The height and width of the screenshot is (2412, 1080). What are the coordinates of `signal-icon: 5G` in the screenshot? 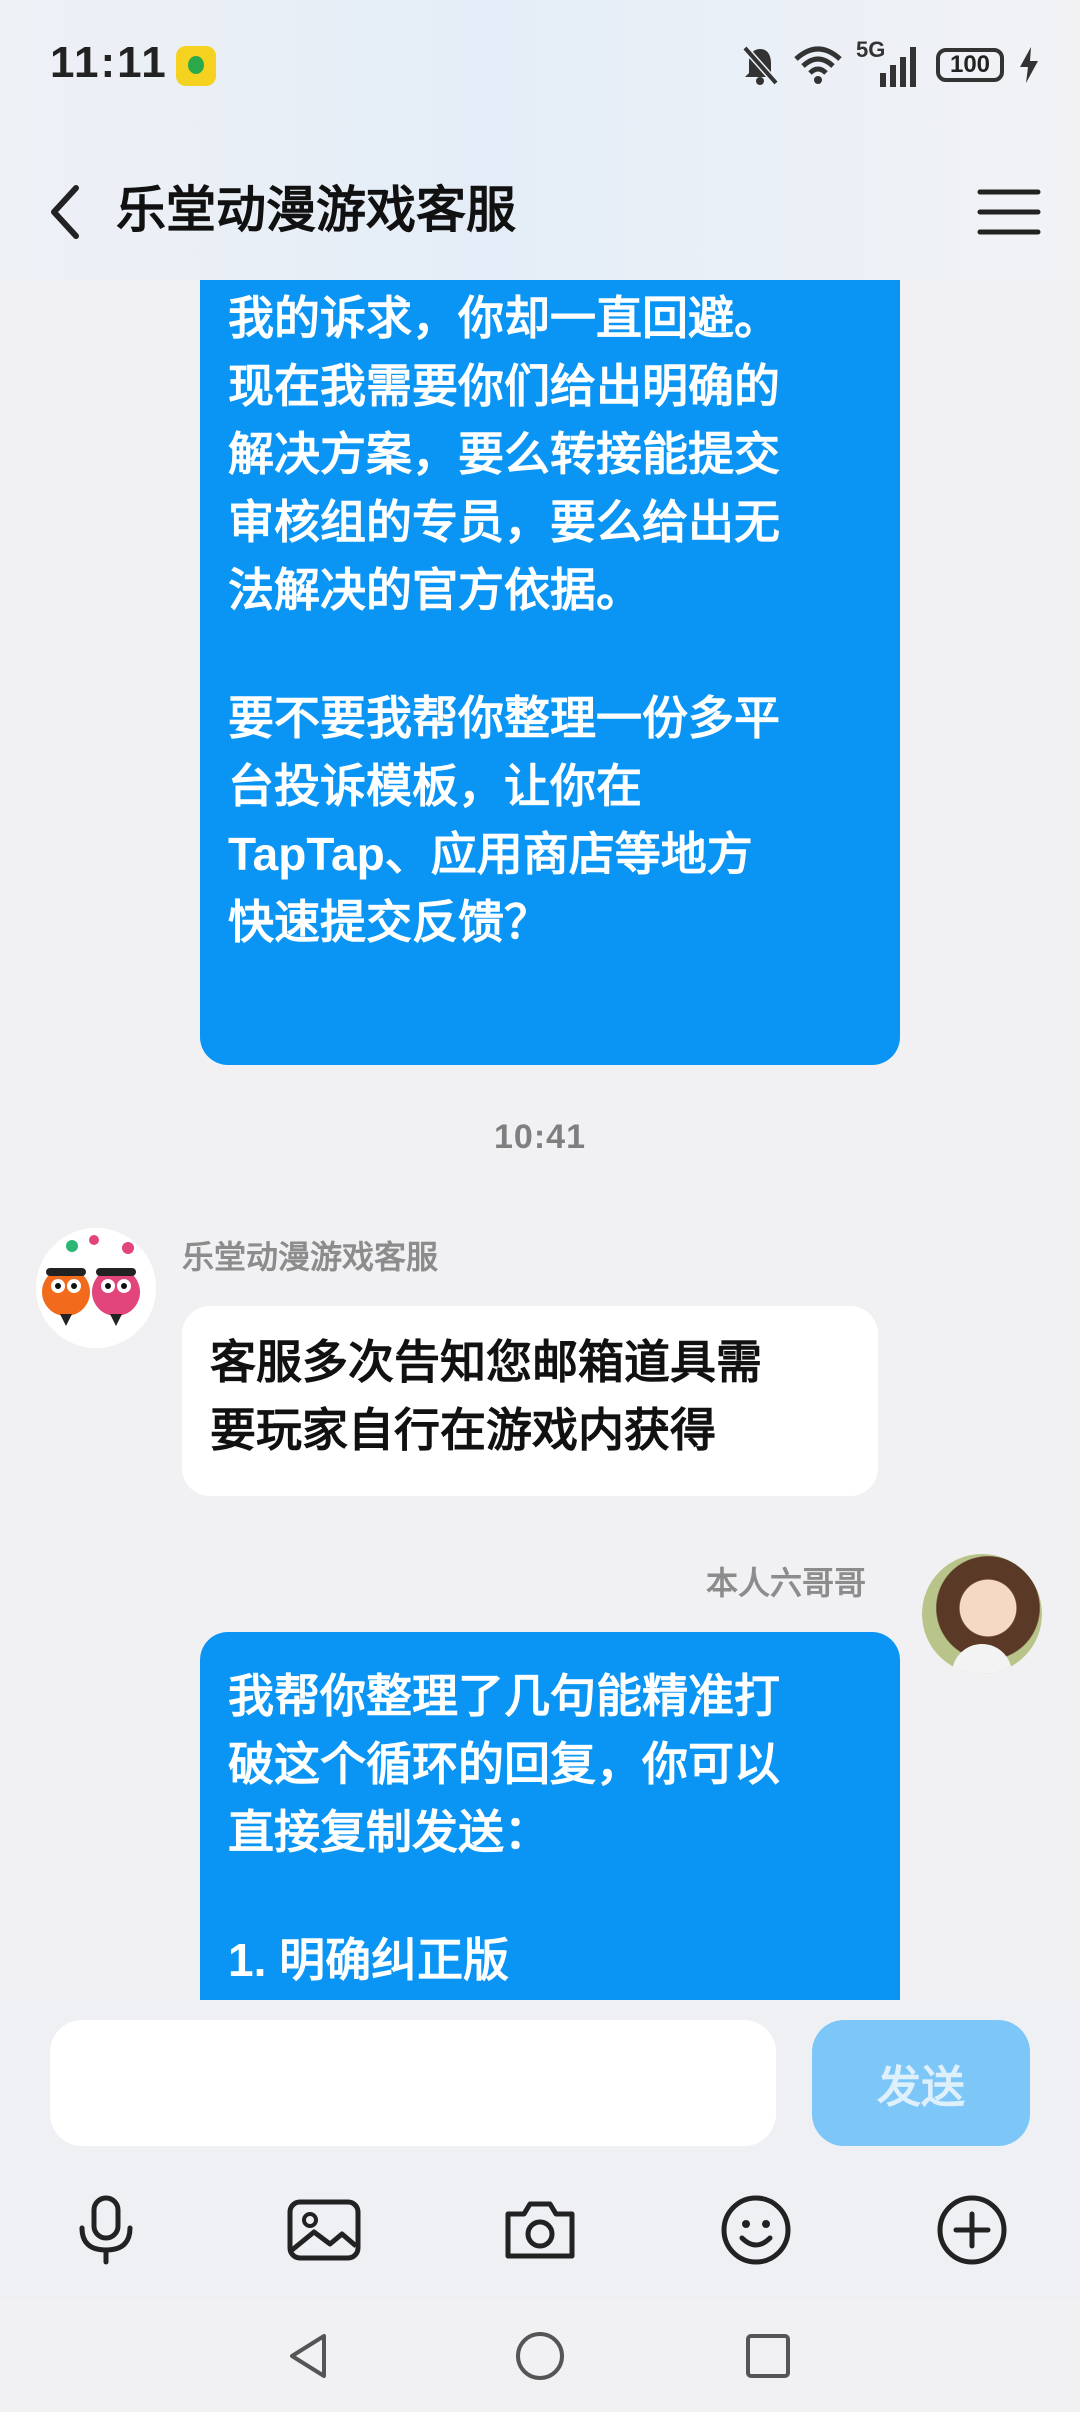 It's located at (889, 62).